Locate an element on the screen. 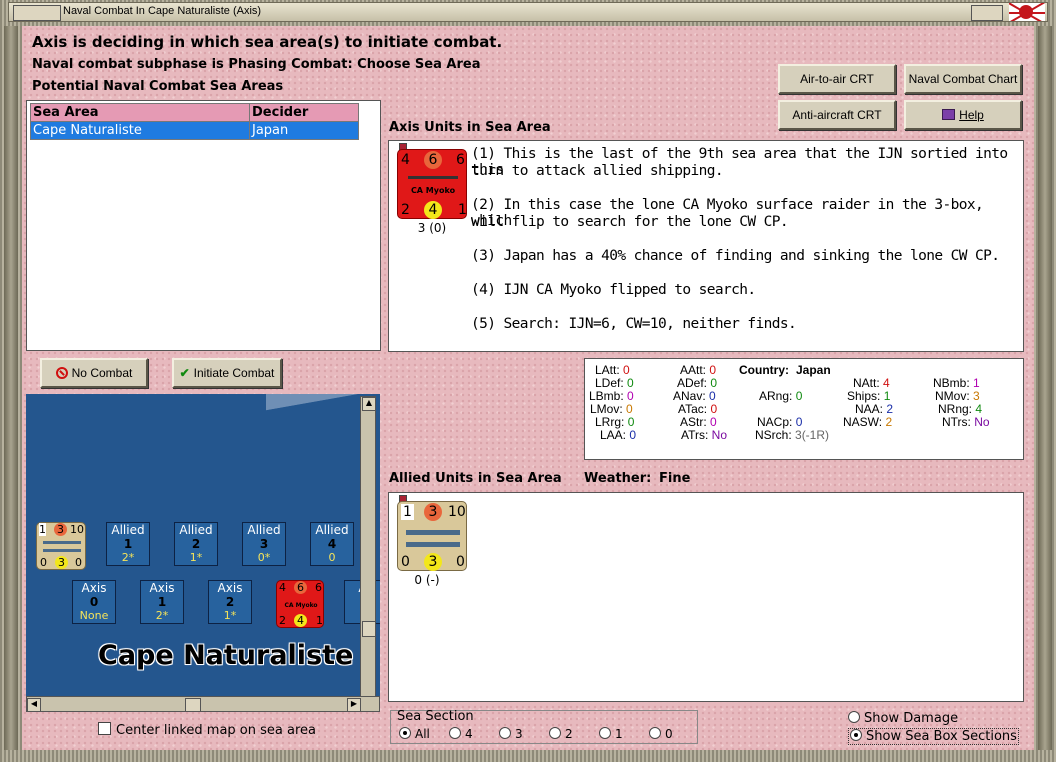 This screenshot has width=1056, height=762. axis-units-label: Axis Units in Sea Area is located at coordinates (470, 127).